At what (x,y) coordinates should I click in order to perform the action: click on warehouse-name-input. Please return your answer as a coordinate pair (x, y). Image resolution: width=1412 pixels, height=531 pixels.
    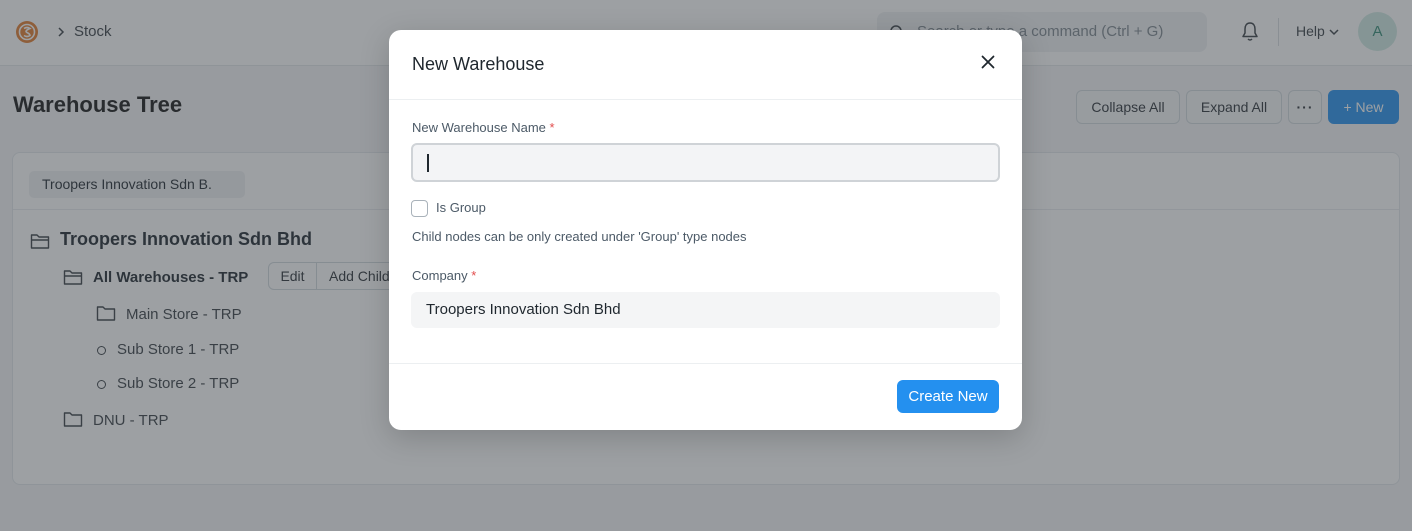
    Looking at the image, I should click on (705, 162).